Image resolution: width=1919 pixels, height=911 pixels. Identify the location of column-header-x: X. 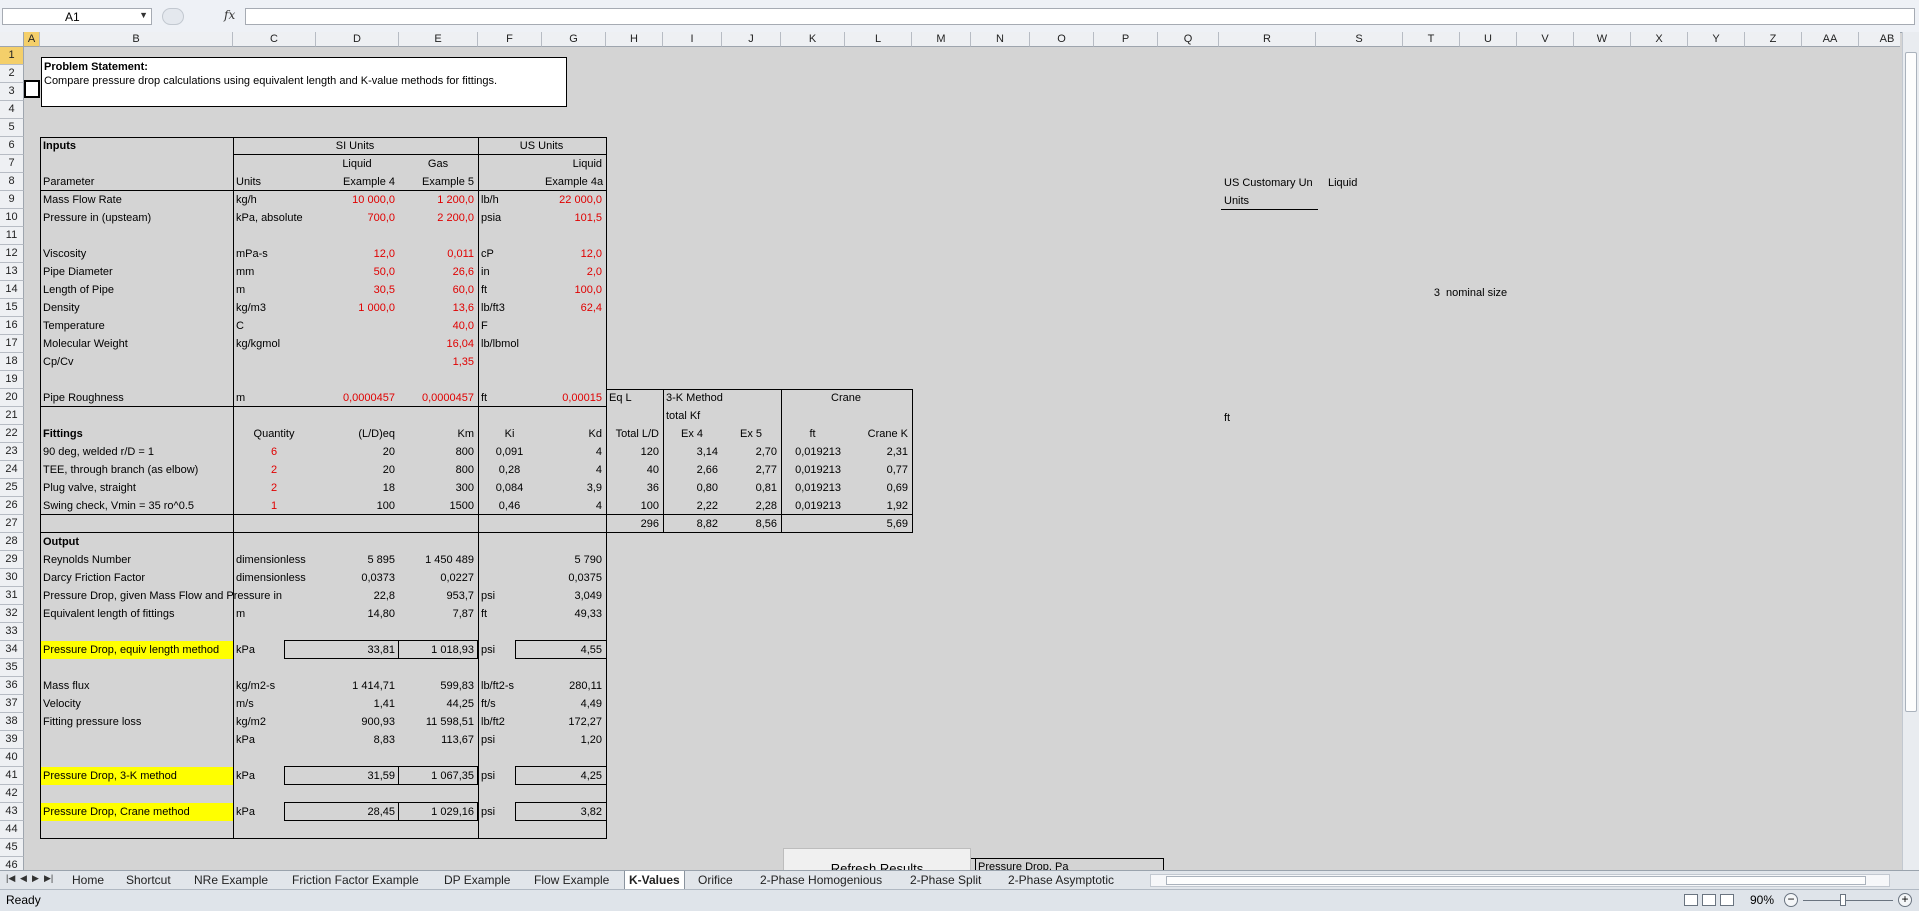
(1659, 39).